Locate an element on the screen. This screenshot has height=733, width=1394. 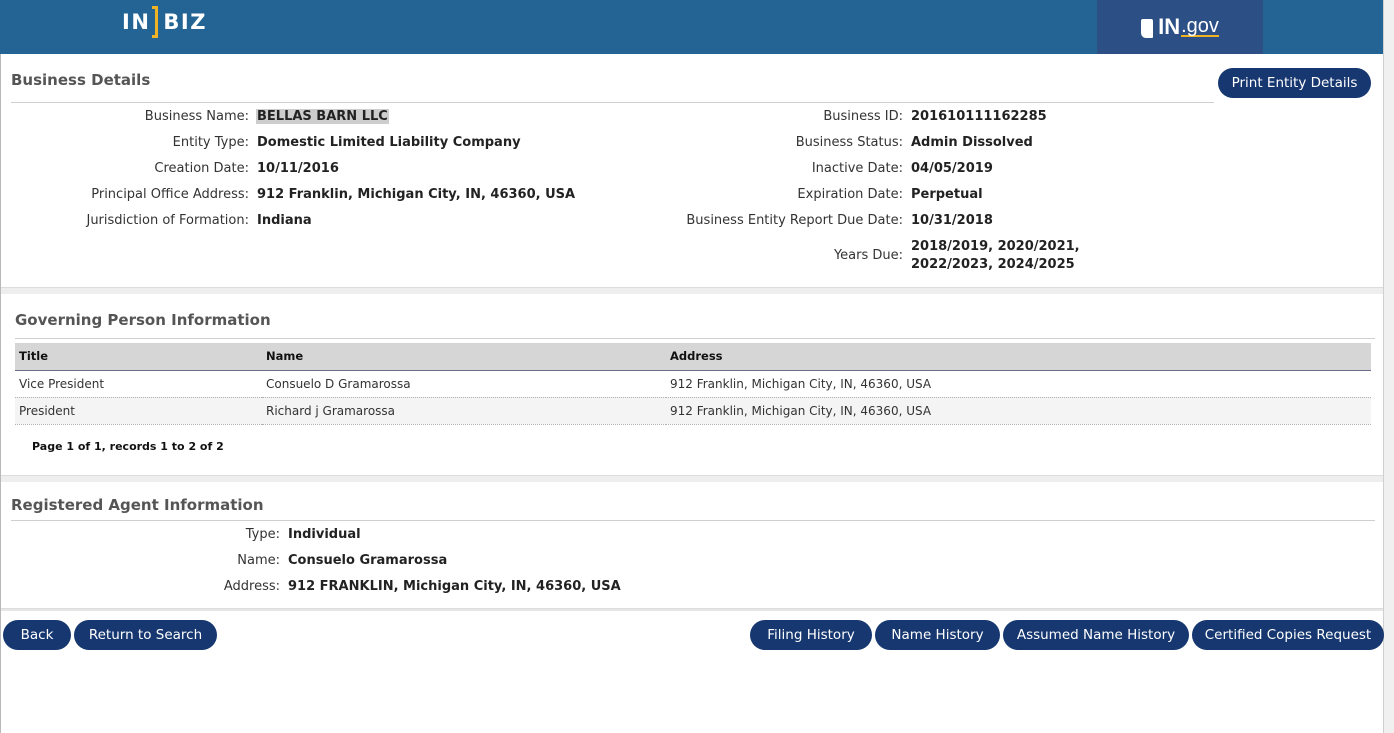
column-header-address: Address is located at coordinates (1018, 357).